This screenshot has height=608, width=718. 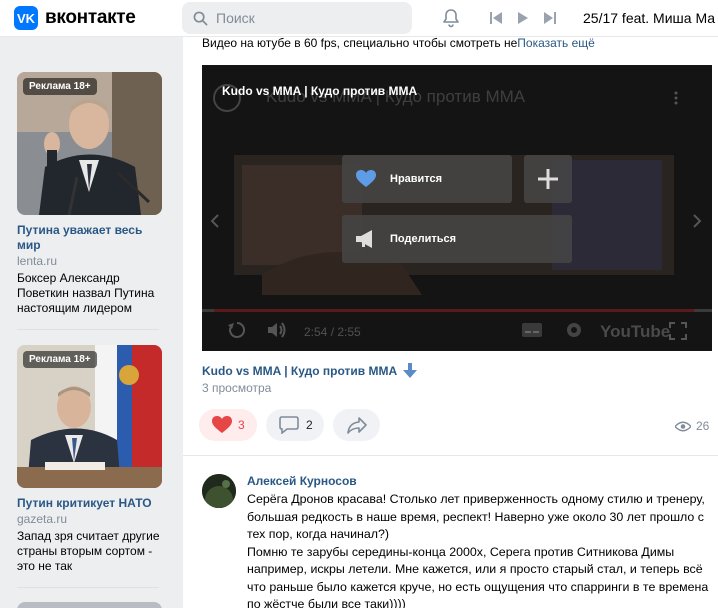 I want to click on share-button, so click(x=356, y=425).